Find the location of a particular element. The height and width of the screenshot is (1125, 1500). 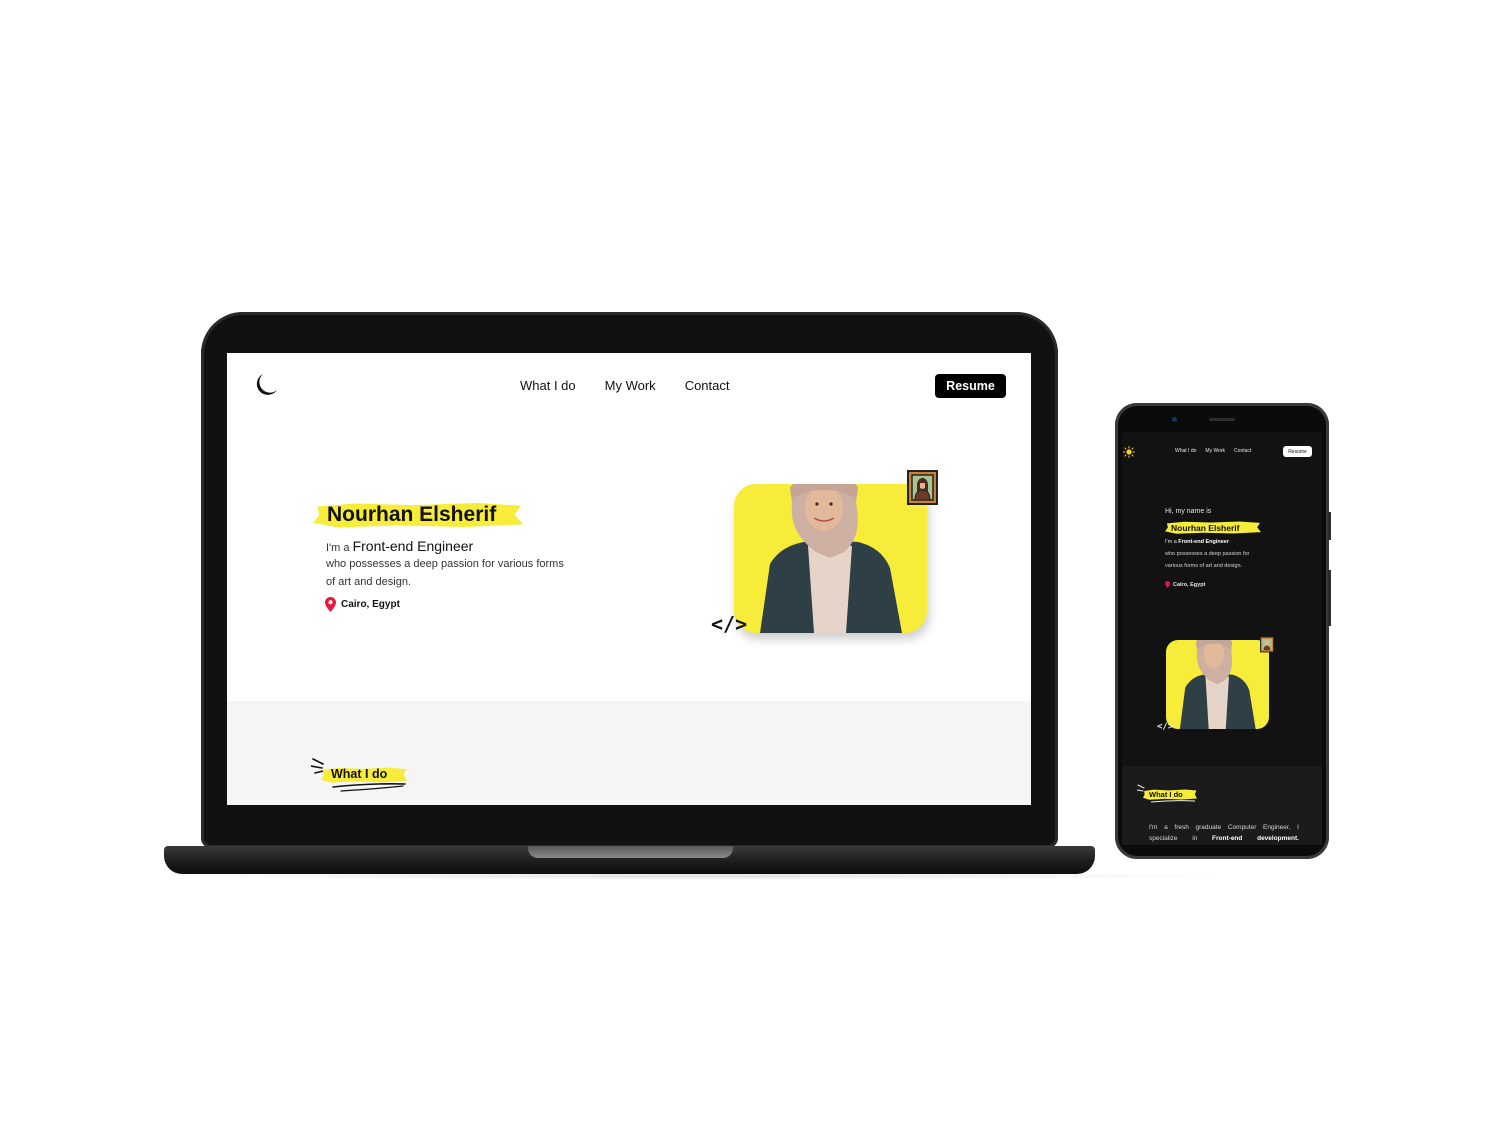

about-text-line2: specialize in Front-end development. is located at coordinates (1224, 838).